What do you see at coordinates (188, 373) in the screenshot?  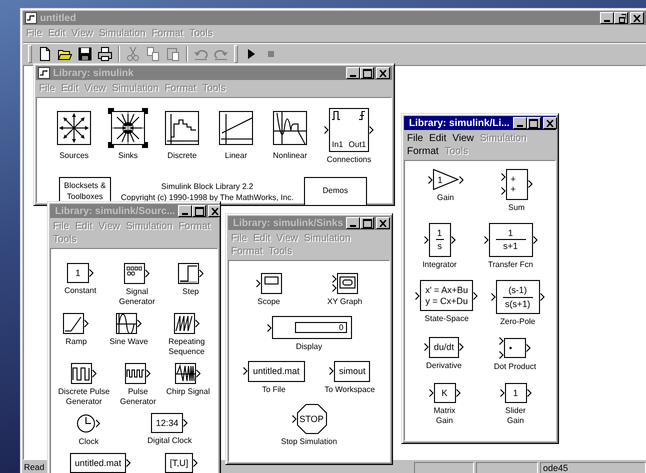 I see `chirp-icon` at bounding box center [188, 373].